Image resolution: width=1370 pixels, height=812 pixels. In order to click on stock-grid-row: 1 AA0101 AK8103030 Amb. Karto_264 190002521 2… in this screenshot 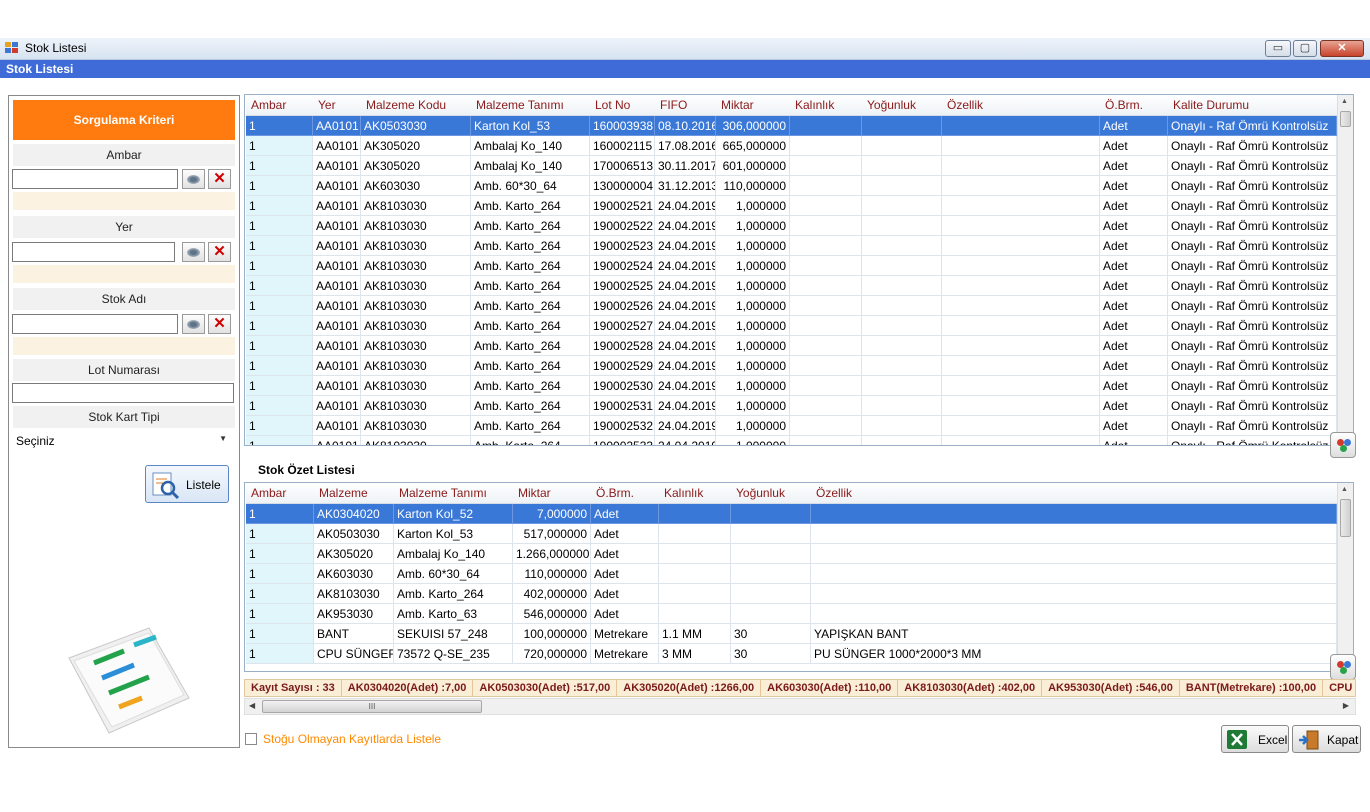, I will do `click(791, 206)`.